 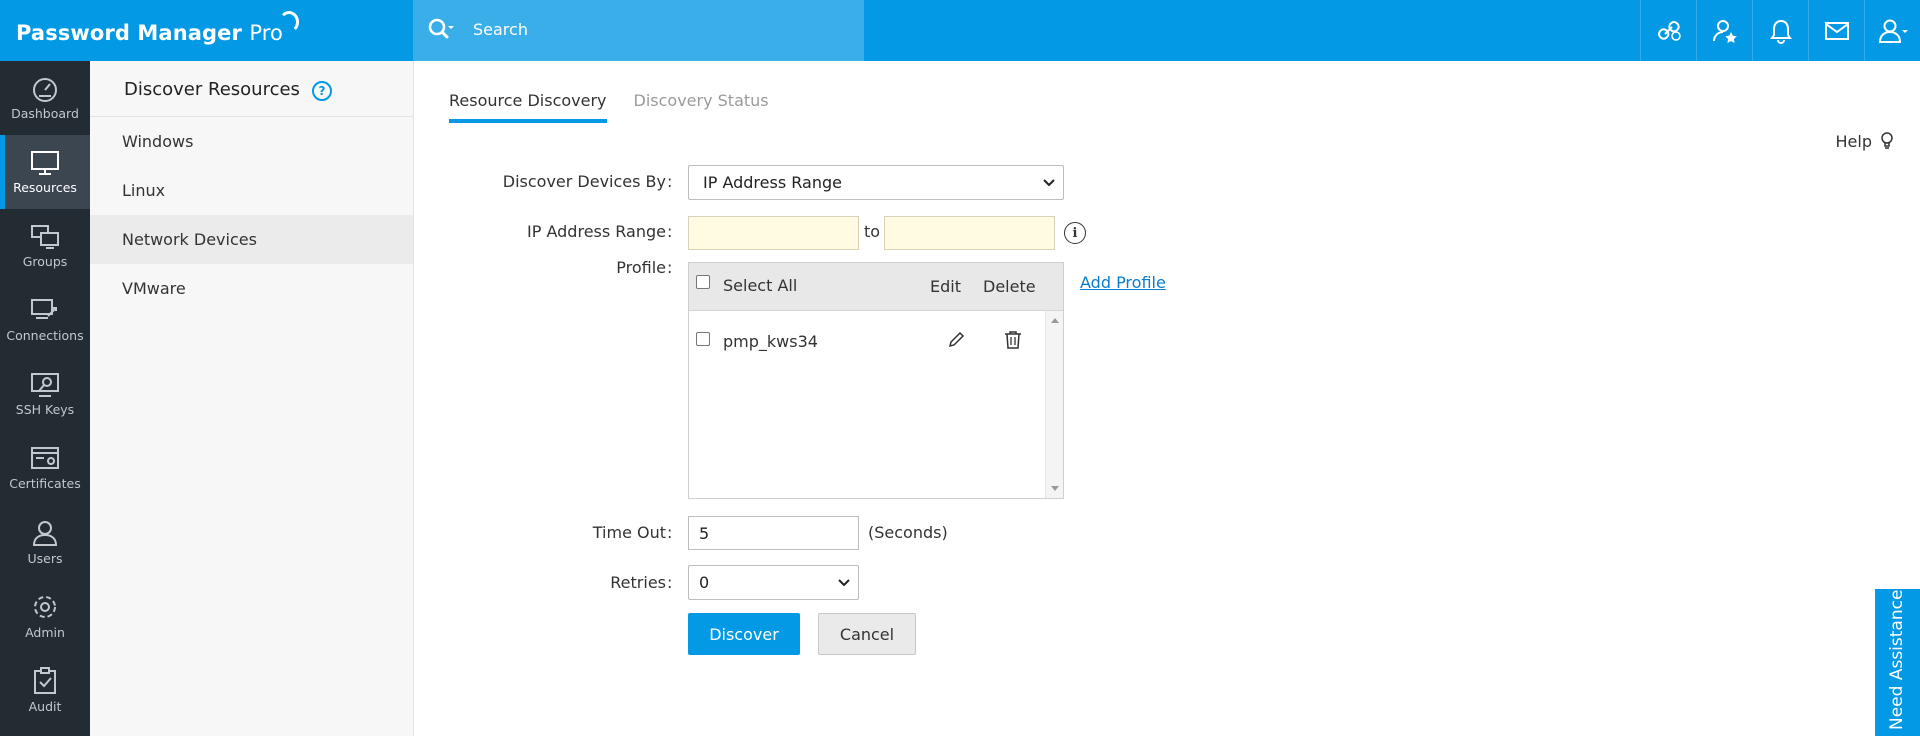 What do you see at coordinates (45, 162) in the screenshot?
I see `monitor-icon` at bounding box center [45, 162].